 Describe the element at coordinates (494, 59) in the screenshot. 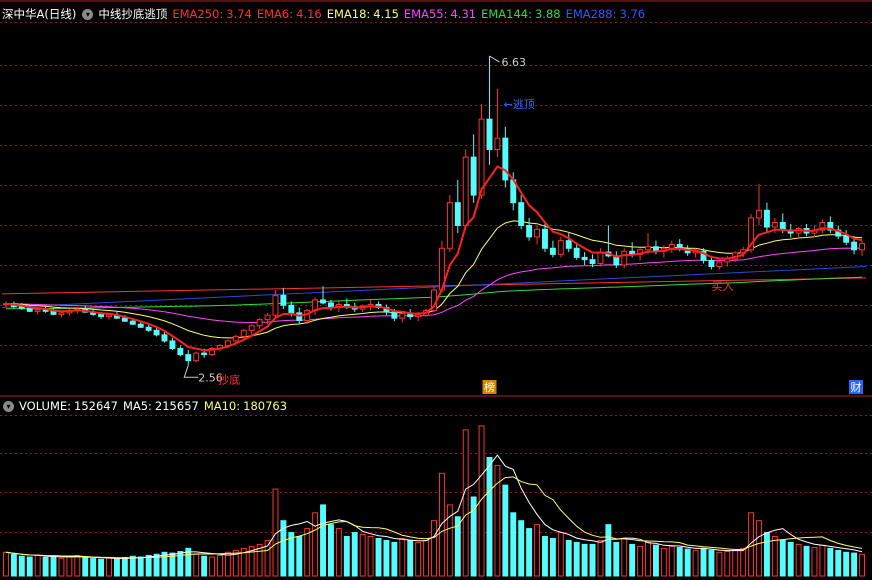

I see `high-marker-line` at that location.